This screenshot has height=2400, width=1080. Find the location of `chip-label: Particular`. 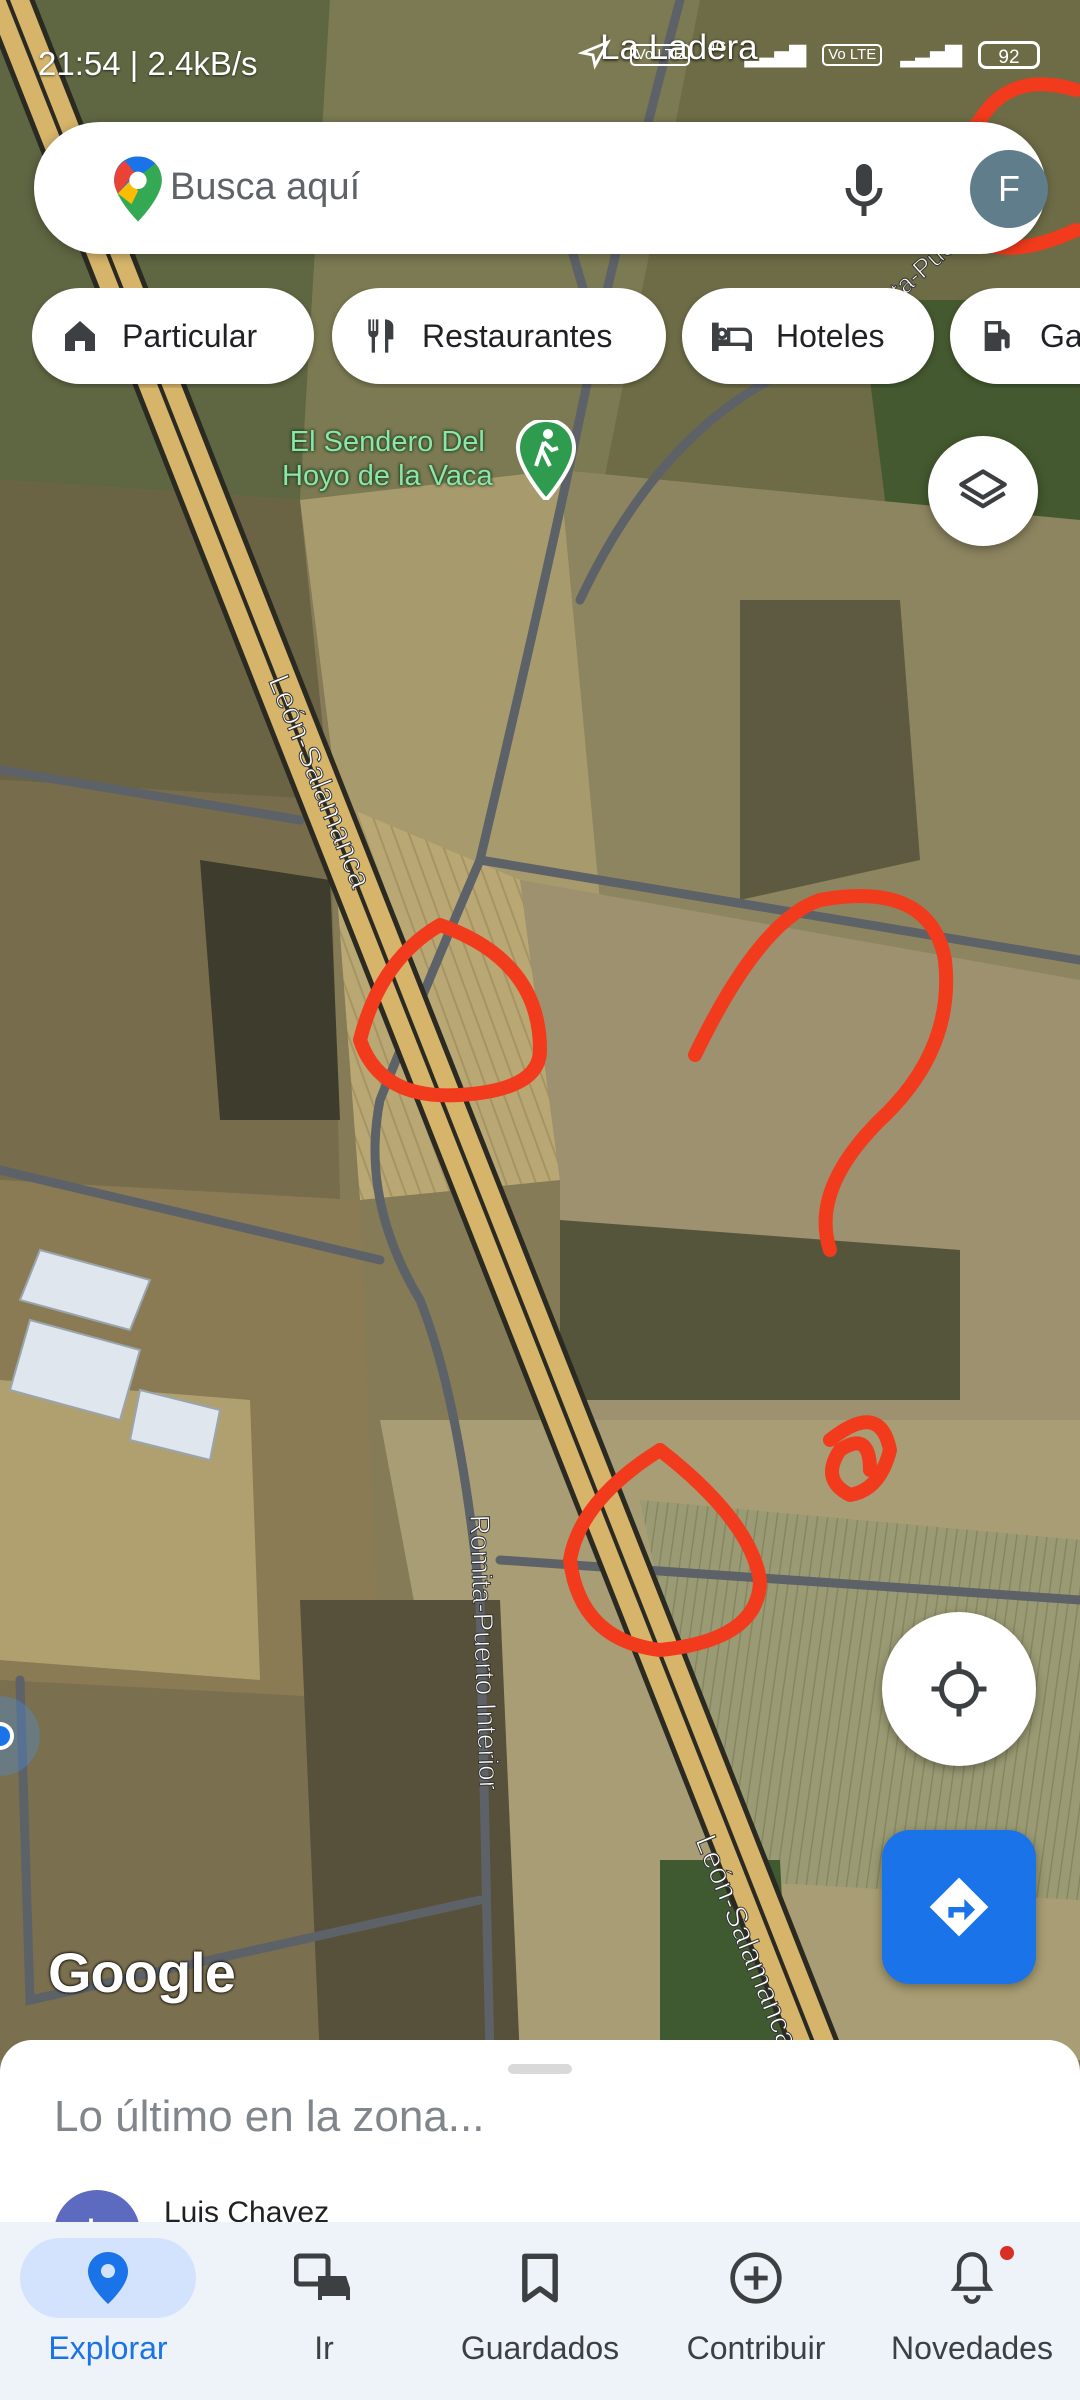

chip-label: Particular is located at coordinates (190, 335).